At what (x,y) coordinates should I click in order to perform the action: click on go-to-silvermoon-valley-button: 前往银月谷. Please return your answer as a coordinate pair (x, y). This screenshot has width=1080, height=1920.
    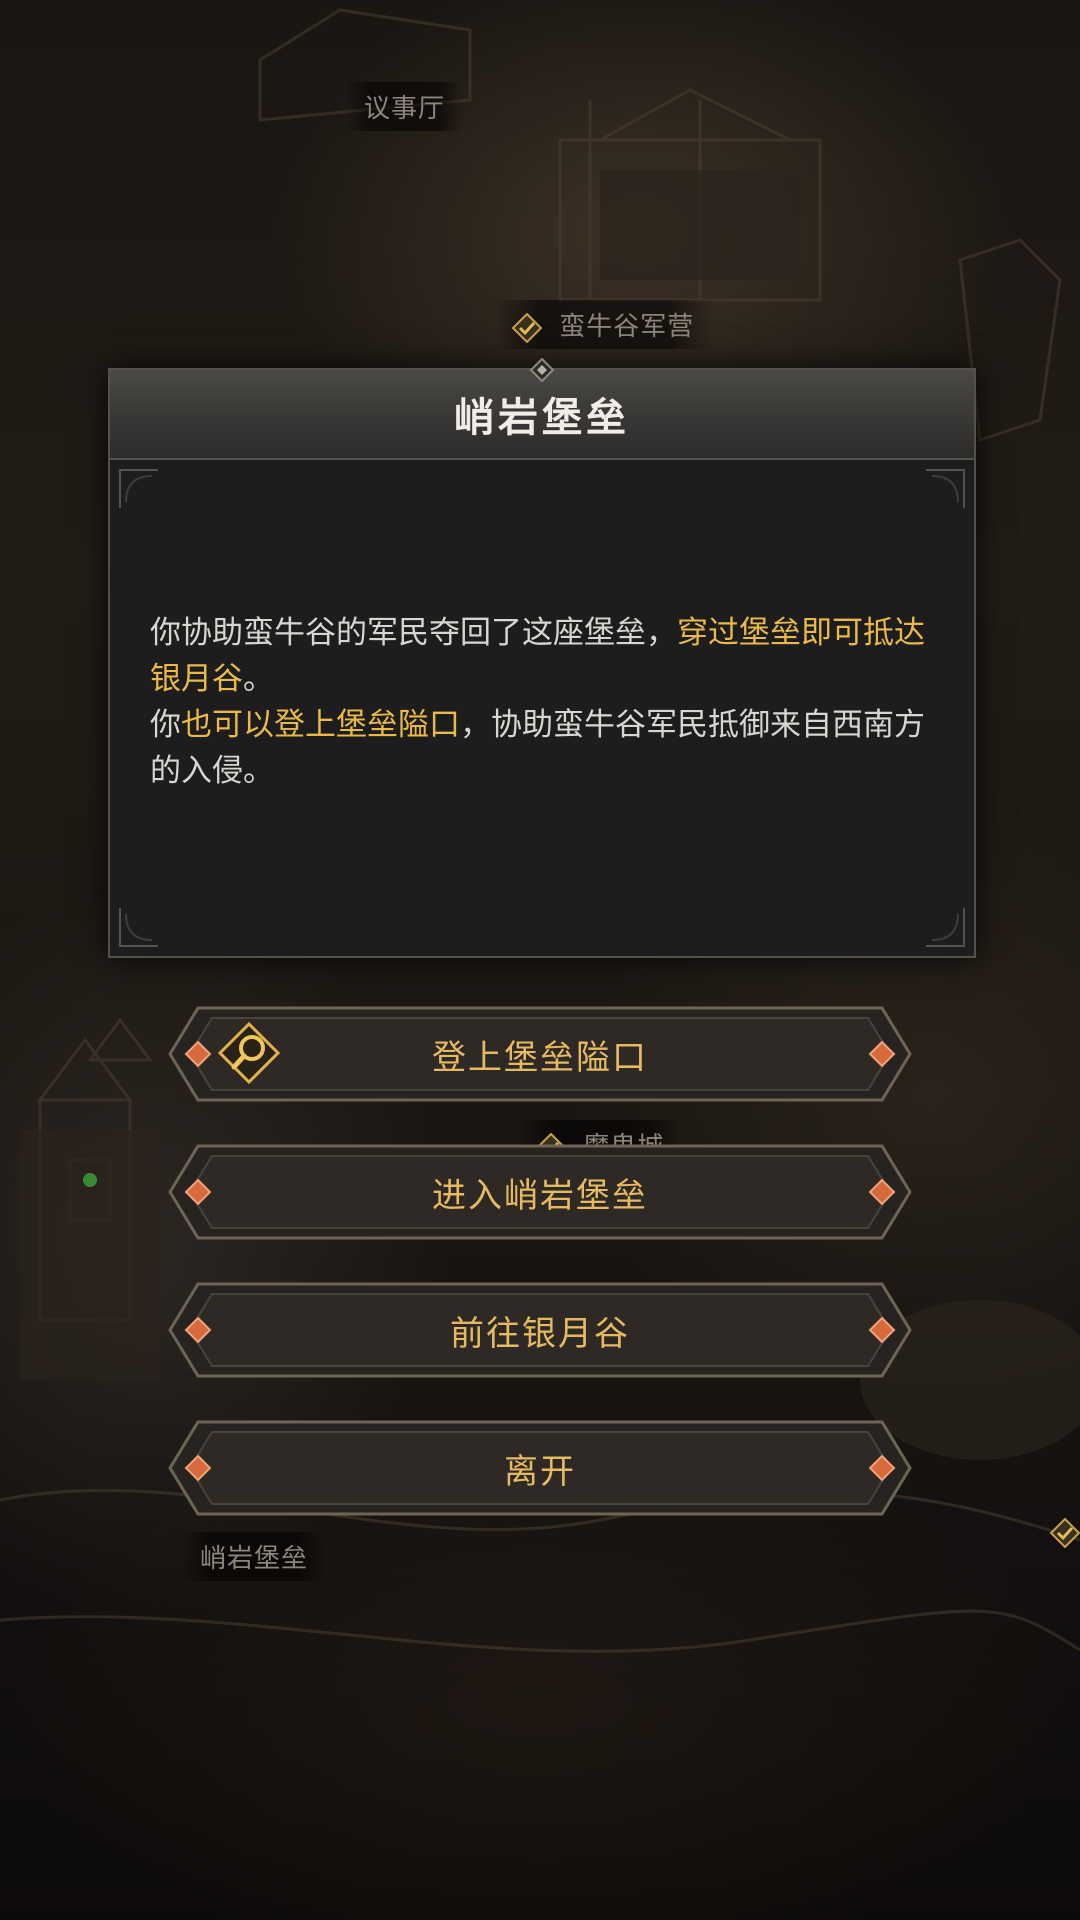
    Looking at the image, I should click on (540, 1330).